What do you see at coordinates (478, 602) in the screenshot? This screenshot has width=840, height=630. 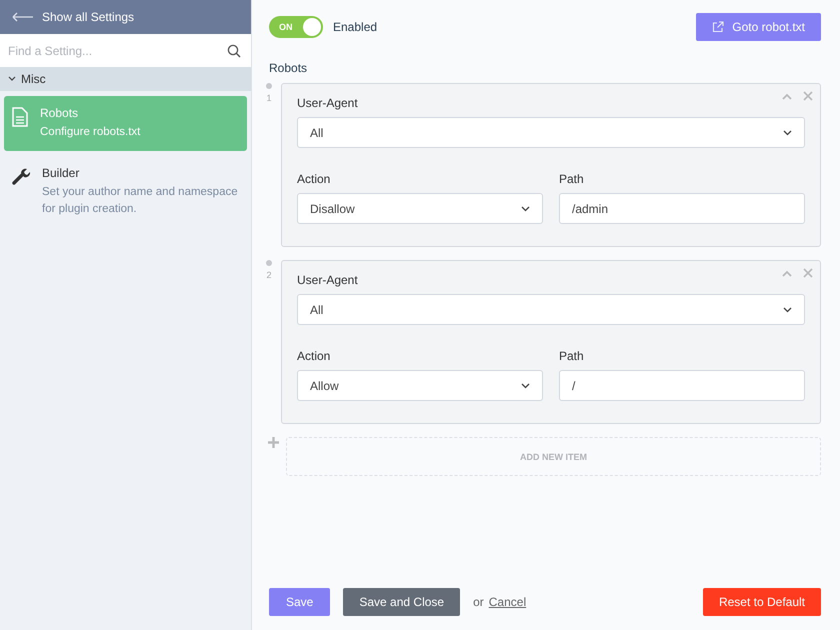 I see `or-text: or` at bounding box center [478, 602].